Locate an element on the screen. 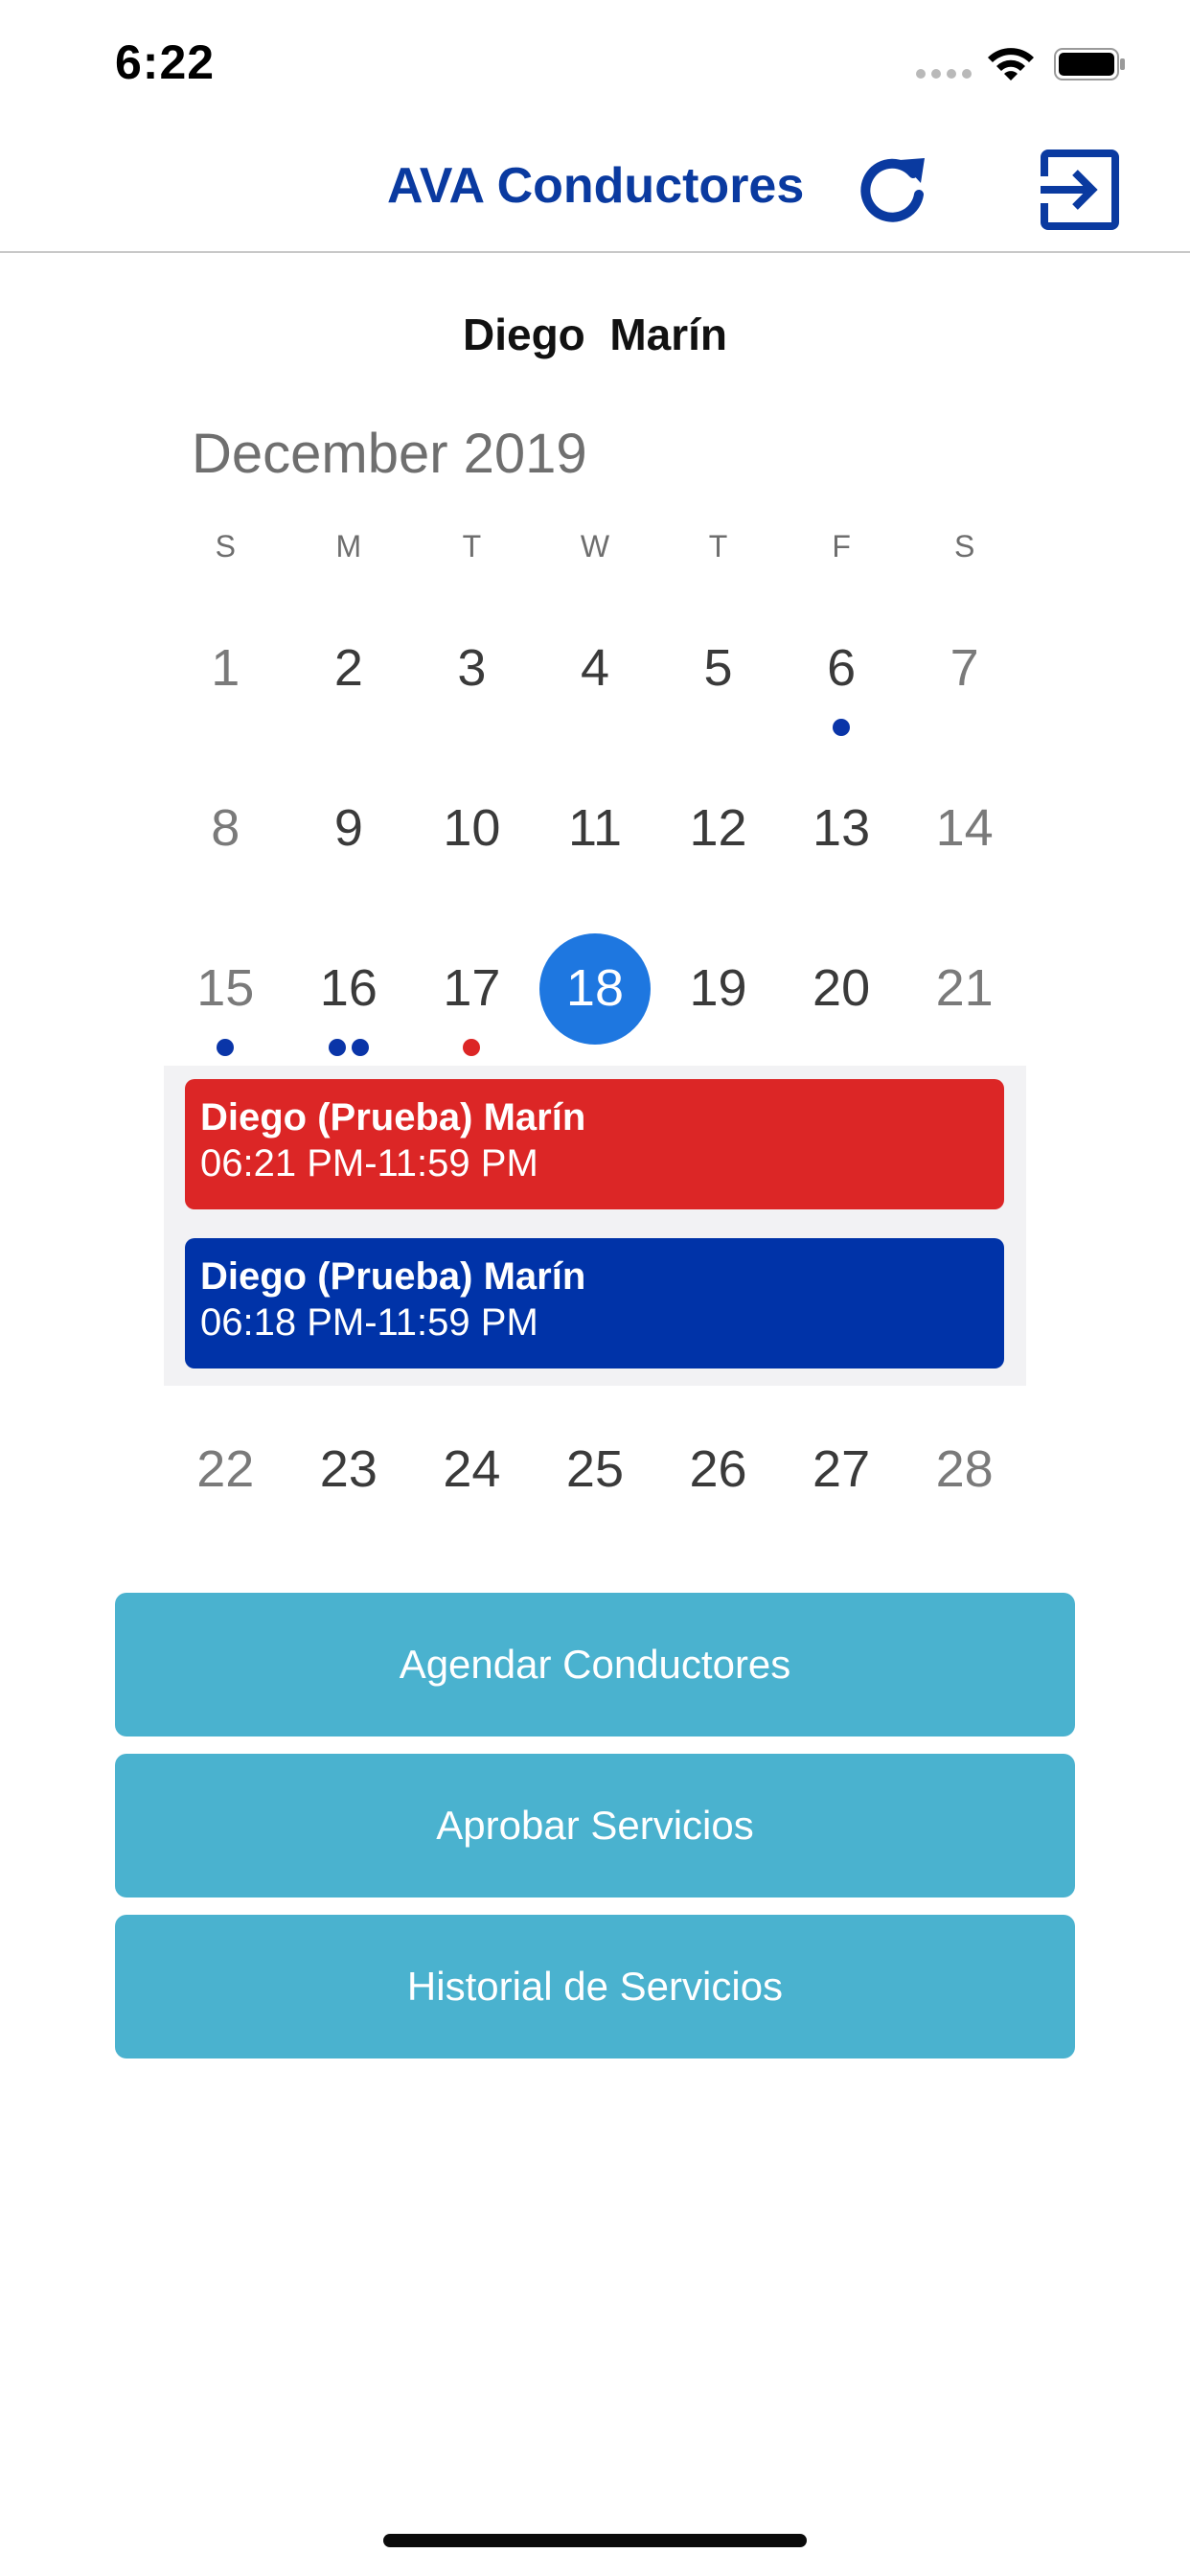  day-number: 26 is located at coordinates (718, 1469).